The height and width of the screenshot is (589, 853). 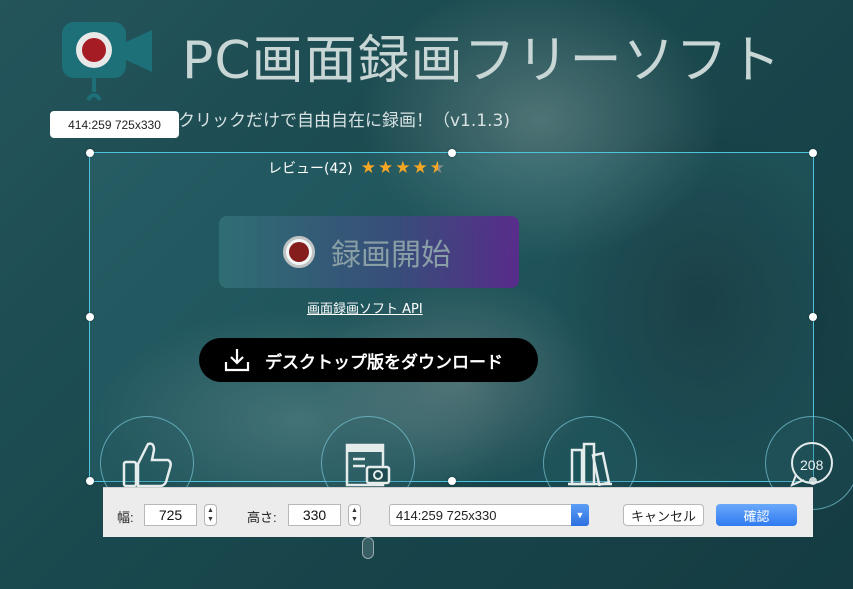 I want to click on resize-handle-top-left, so click(x=90, y=153).